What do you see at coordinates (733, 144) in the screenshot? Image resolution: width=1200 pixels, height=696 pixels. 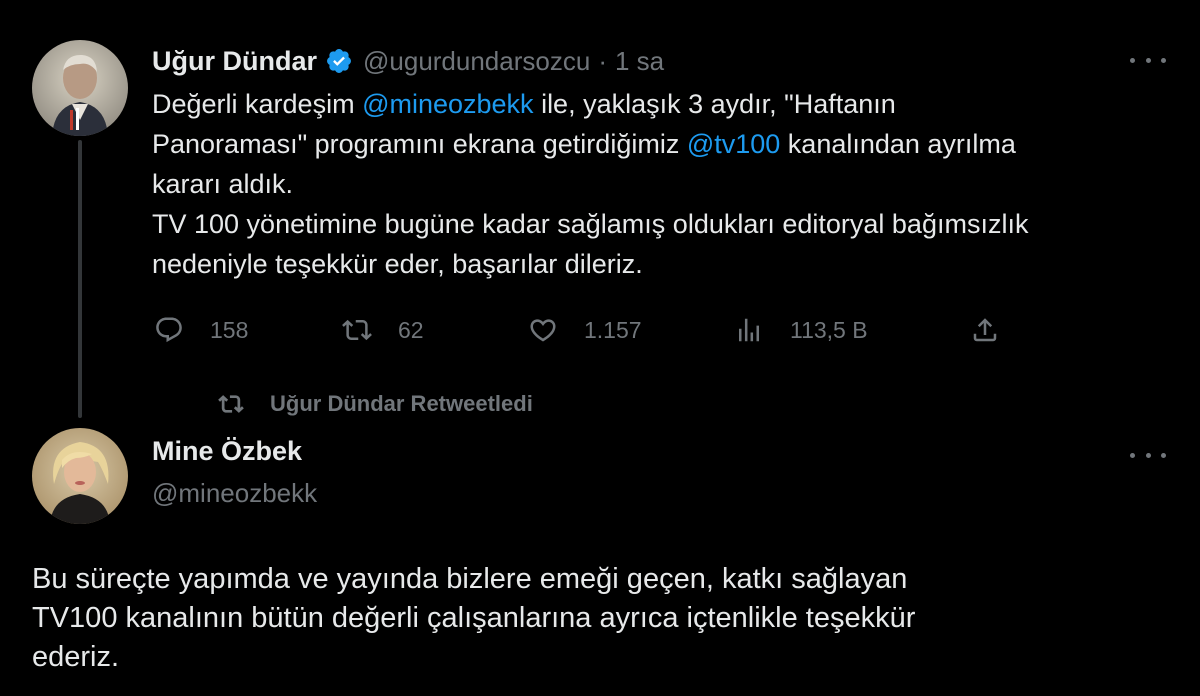 I see `mention-link-tv100: @tv100` at bounding box center [733, 144].